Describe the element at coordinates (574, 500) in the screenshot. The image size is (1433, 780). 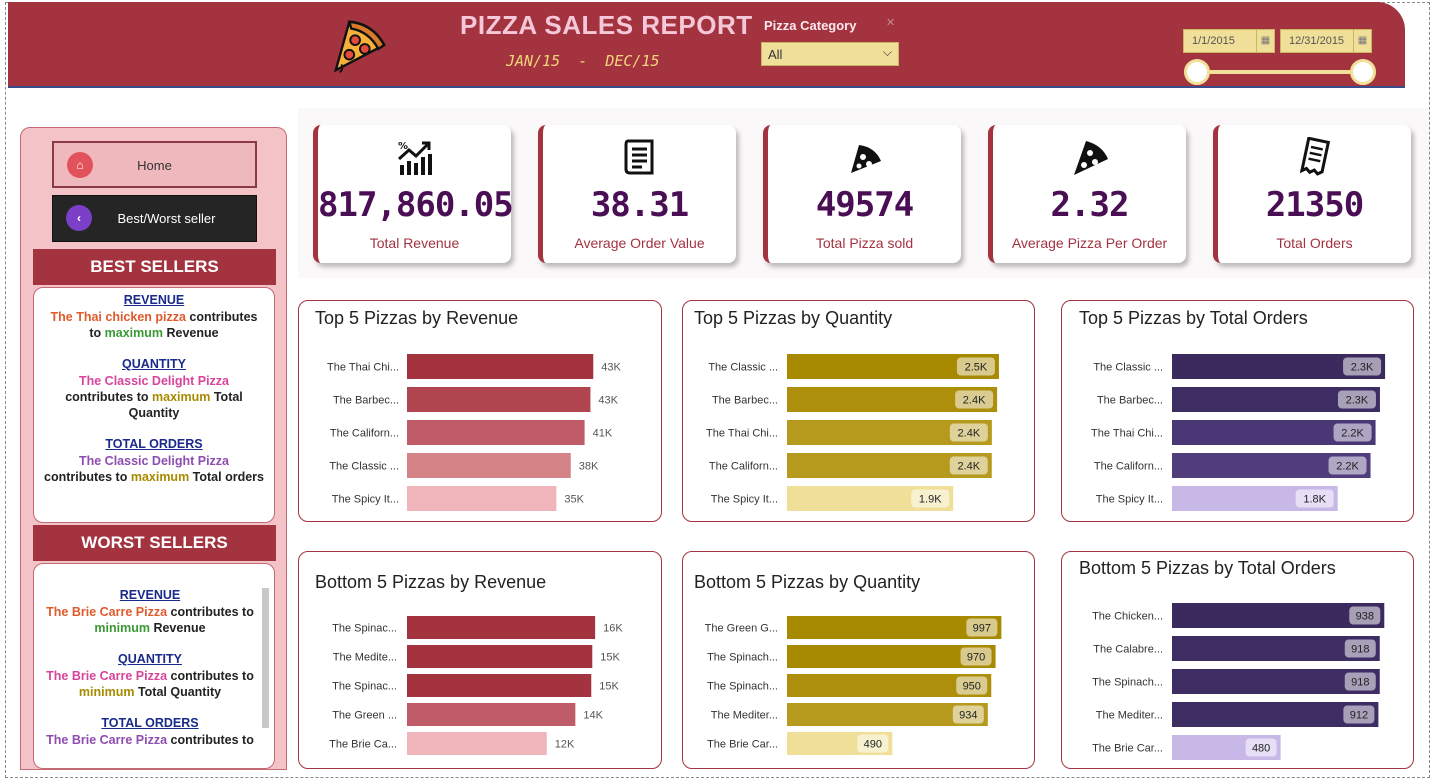
I see `data-label: 35K` at that location.